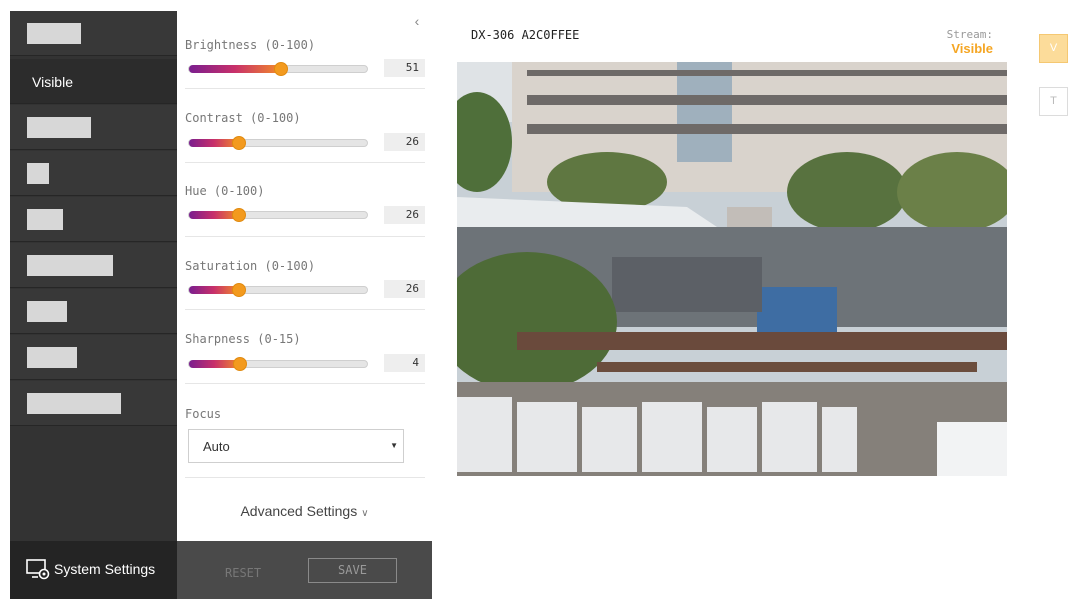 This screenshot has height=599, width=1082. Describe the element at coordinates (250, 266) in the screenshot. I see `saturation-label: Saturation (0-100)` at that location.